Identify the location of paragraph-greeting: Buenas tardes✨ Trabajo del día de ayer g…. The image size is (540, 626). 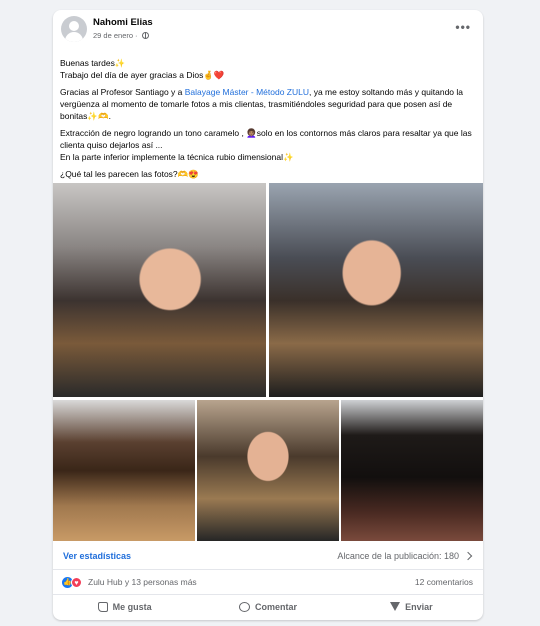
(142, 69).